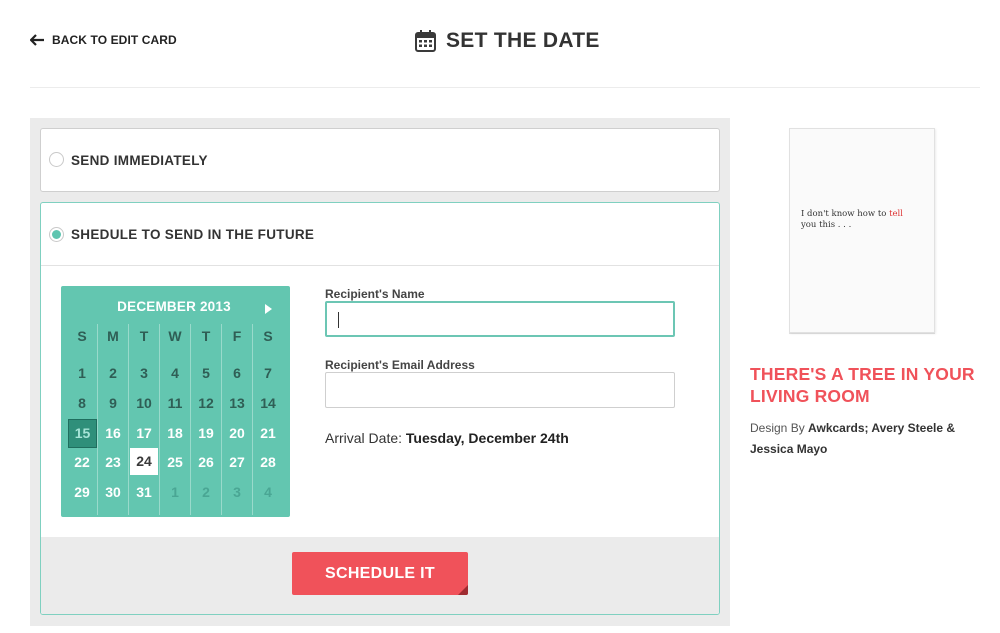 This screenshot has height=633, width=1000. I want to click on calendar-day: 25, so click(175, 462).